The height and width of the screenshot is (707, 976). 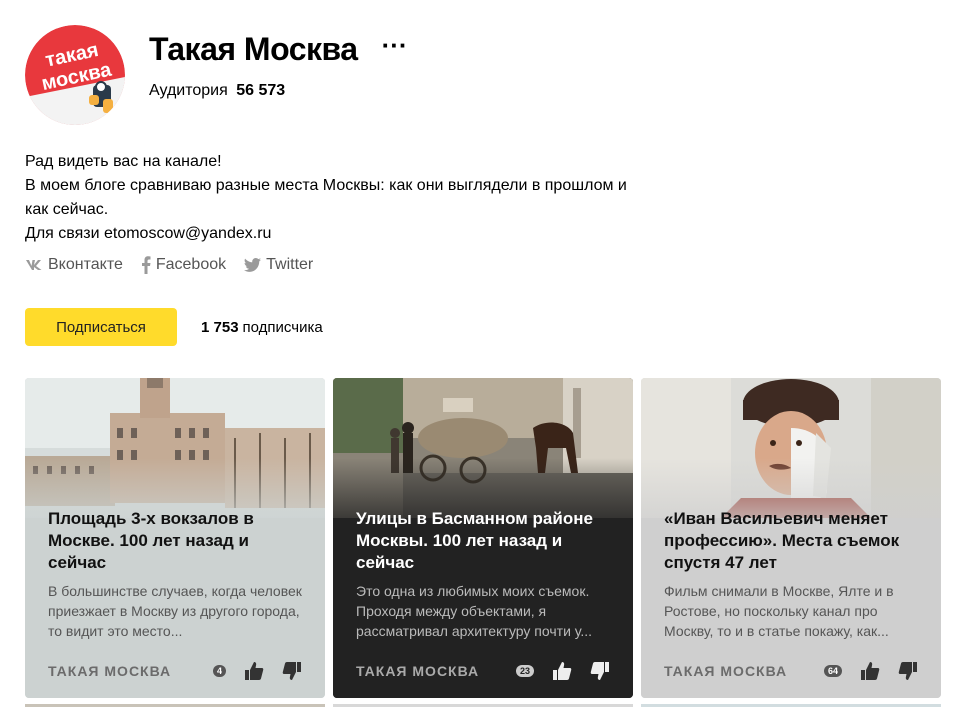 I want to click on comments-badge: 4, so click(x=219, y=671).